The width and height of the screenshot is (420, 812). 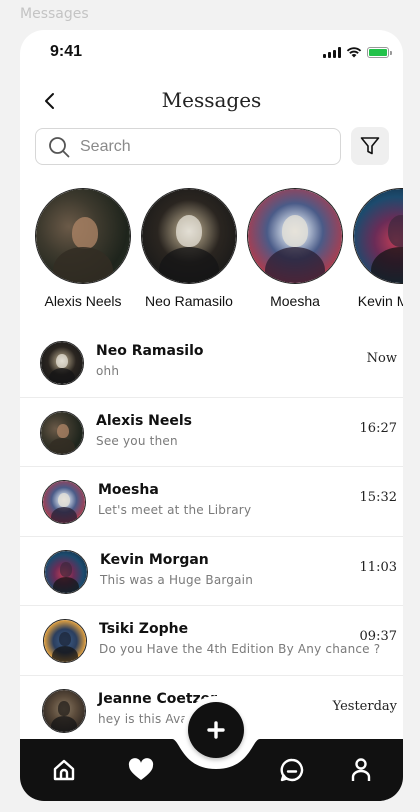 What do you see at coordinates (83, 301) in the screenshot?
I see `story-name: Alexis Neels` at bounding box center [83, 301].